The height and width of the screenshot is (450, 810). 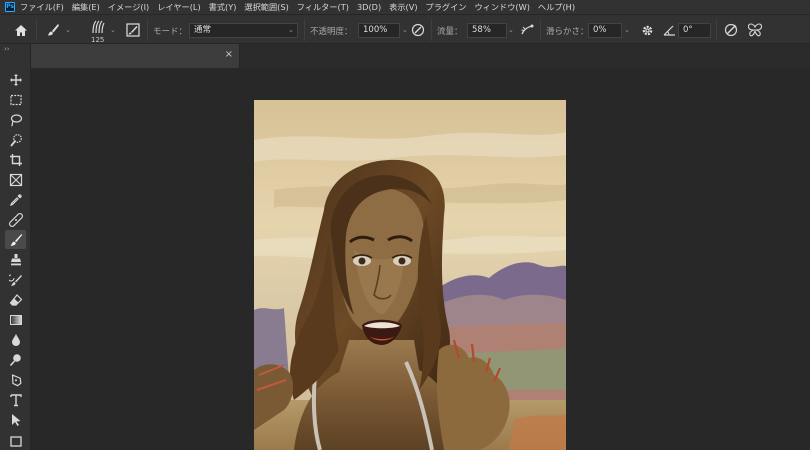 I want to click on menu-3d: 3D(D), so click(x=369, y=7).